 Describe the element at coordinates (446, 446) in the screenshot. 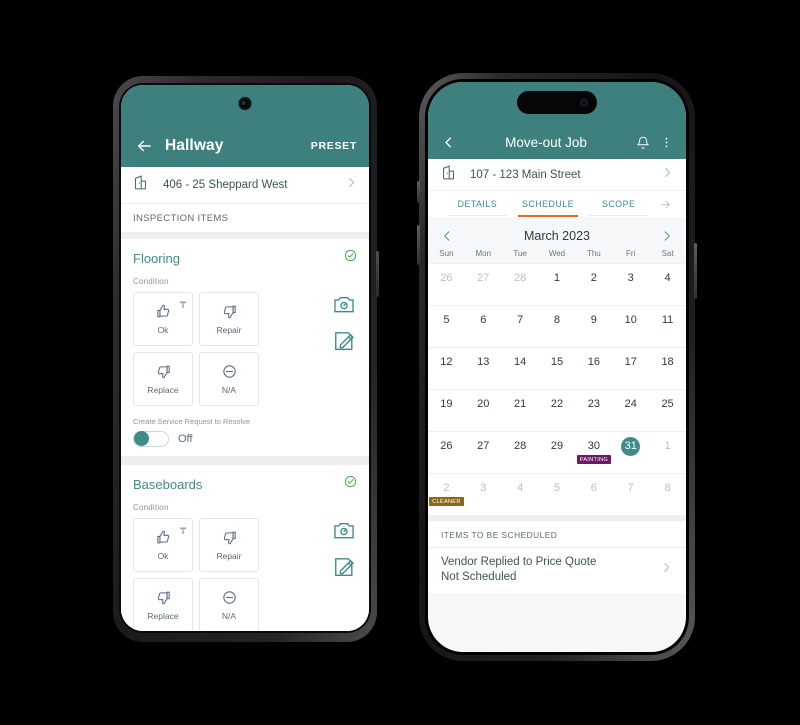

I see `calendar-day-number: 26` at that location.